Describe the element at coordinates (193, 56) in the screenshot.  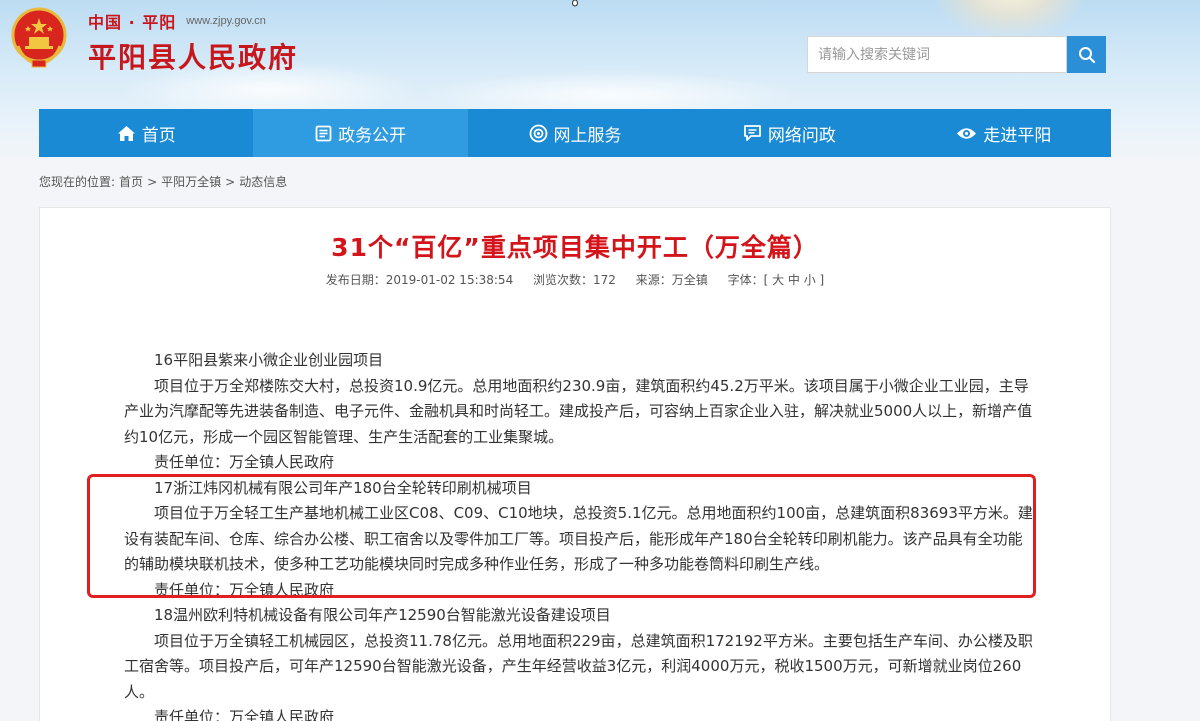
I see `site-title: 平阳县人民政府` at that location.